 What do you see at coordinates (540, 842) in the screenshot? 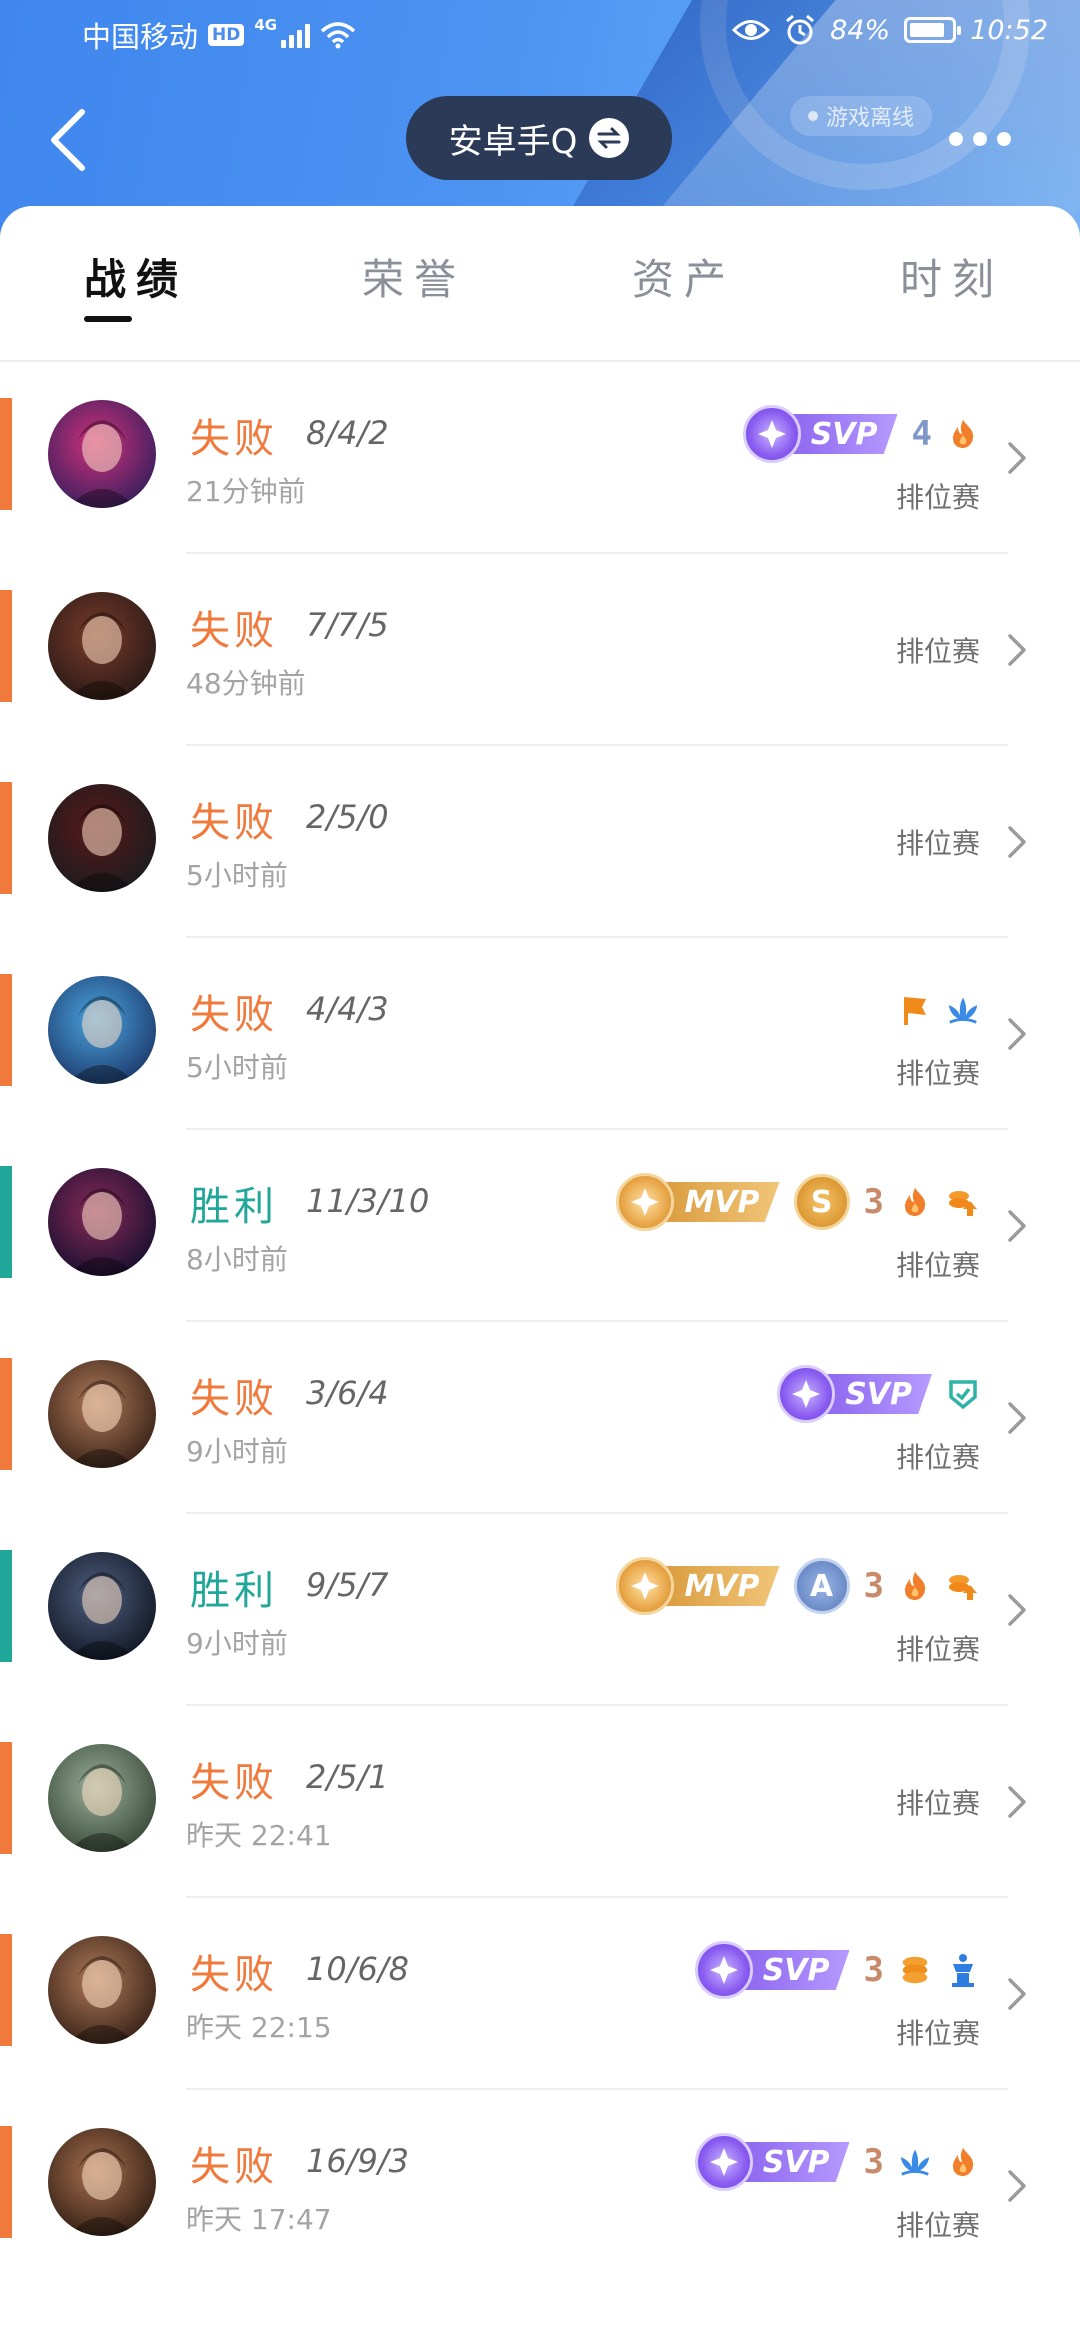
I see `match-row: 失败 2/5/0 5小时前 排位赛` at bounding box center [540, 842].